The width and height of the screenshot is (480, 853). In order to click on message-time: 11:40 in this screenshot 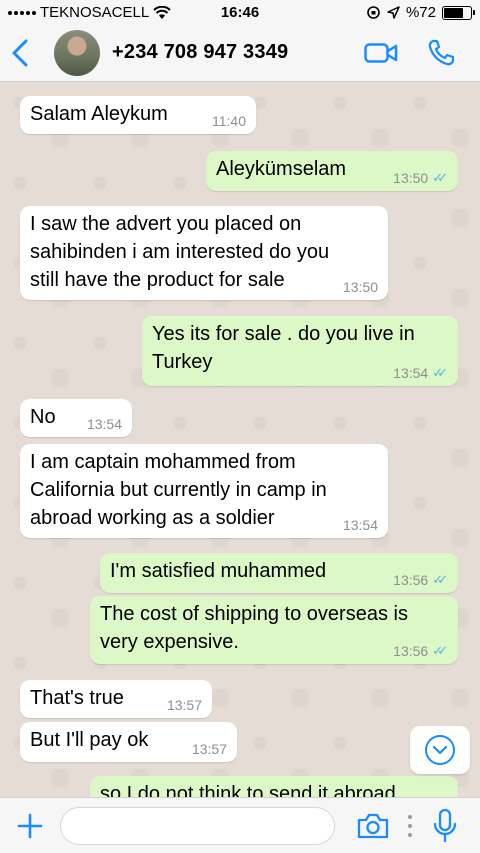, I will do `click(229, 121)`.